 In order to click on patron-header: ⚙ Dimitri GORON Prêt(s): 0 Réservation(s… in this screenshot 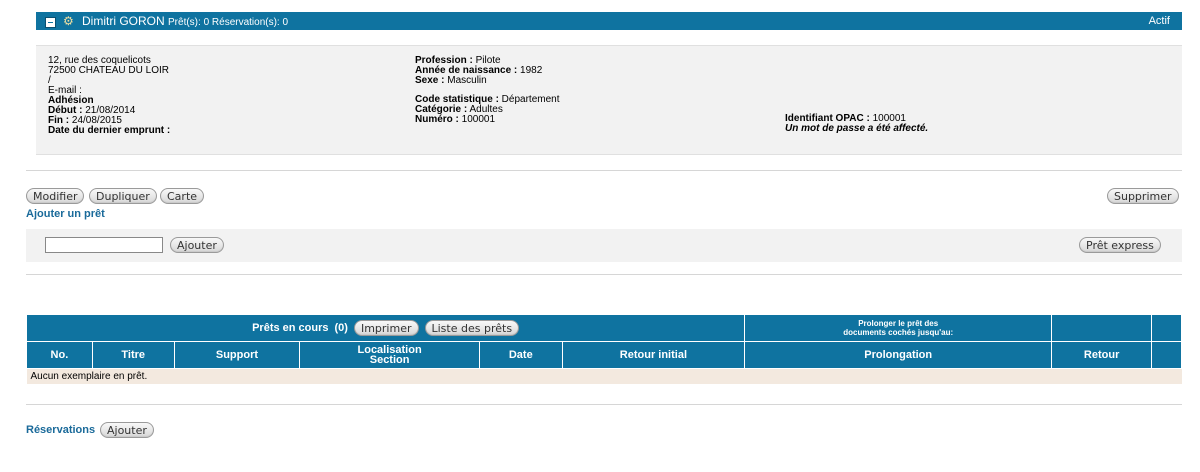, I will do `click(609, 21)`.